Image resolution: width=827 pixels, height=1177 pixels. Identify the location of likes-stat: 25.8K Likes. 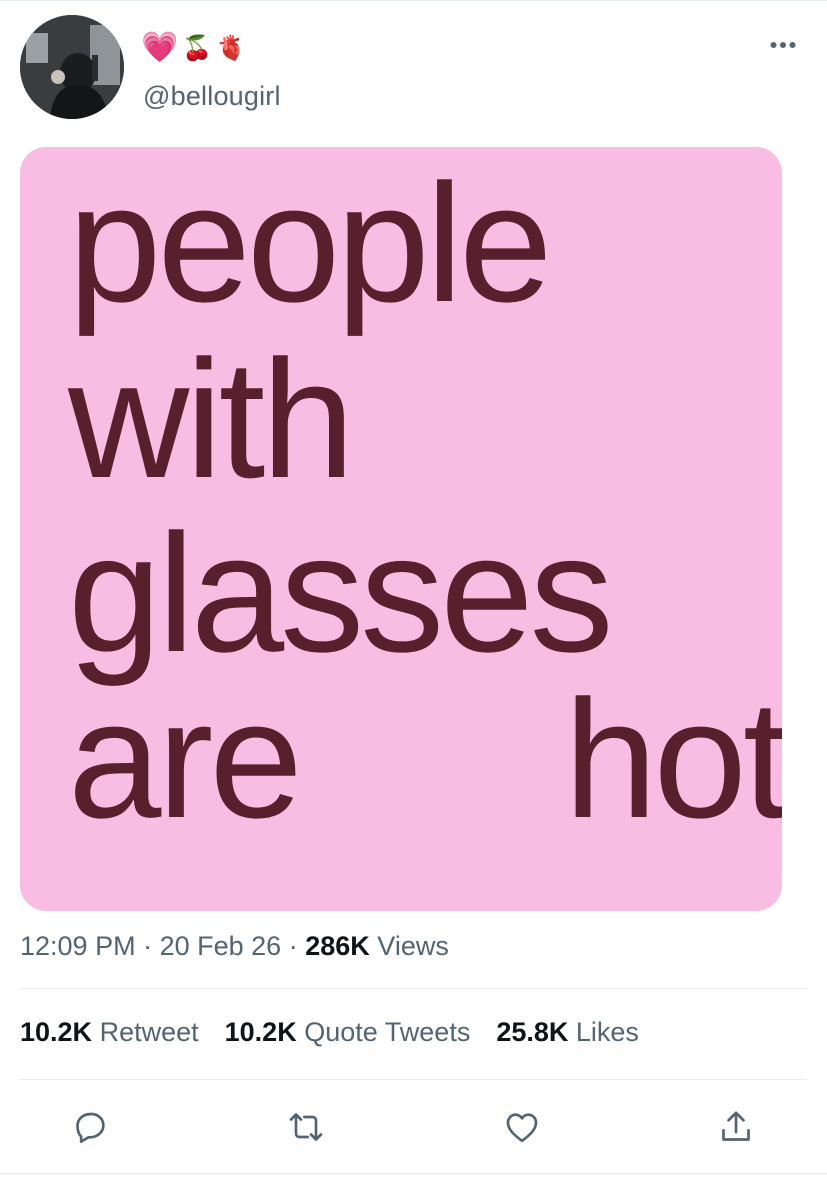
(567, 1032).